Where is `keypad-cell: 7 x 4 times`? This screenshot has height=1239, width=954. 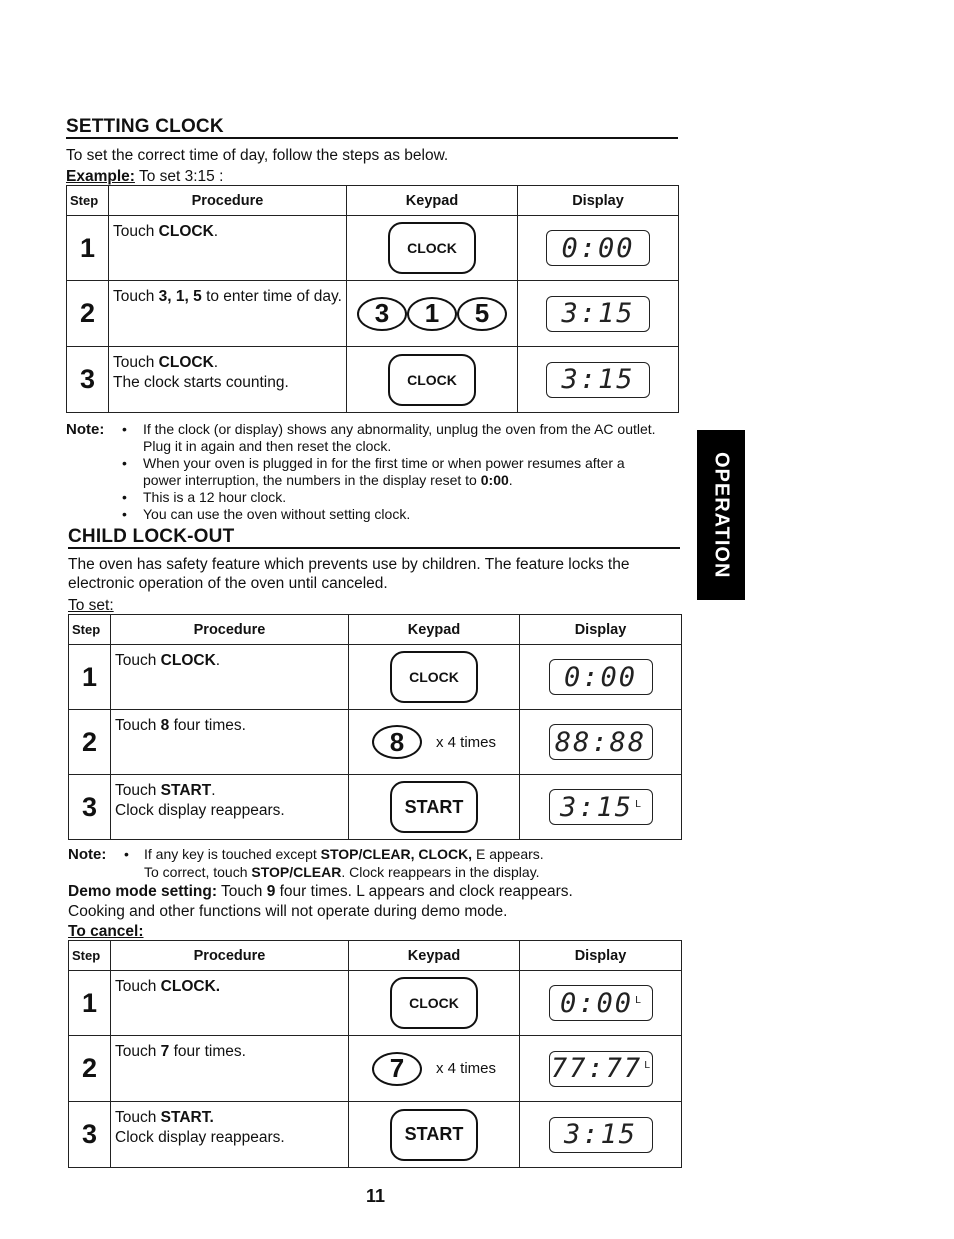 keypad-cell: 7 x 4 times is located at coordinates (434, 1068).